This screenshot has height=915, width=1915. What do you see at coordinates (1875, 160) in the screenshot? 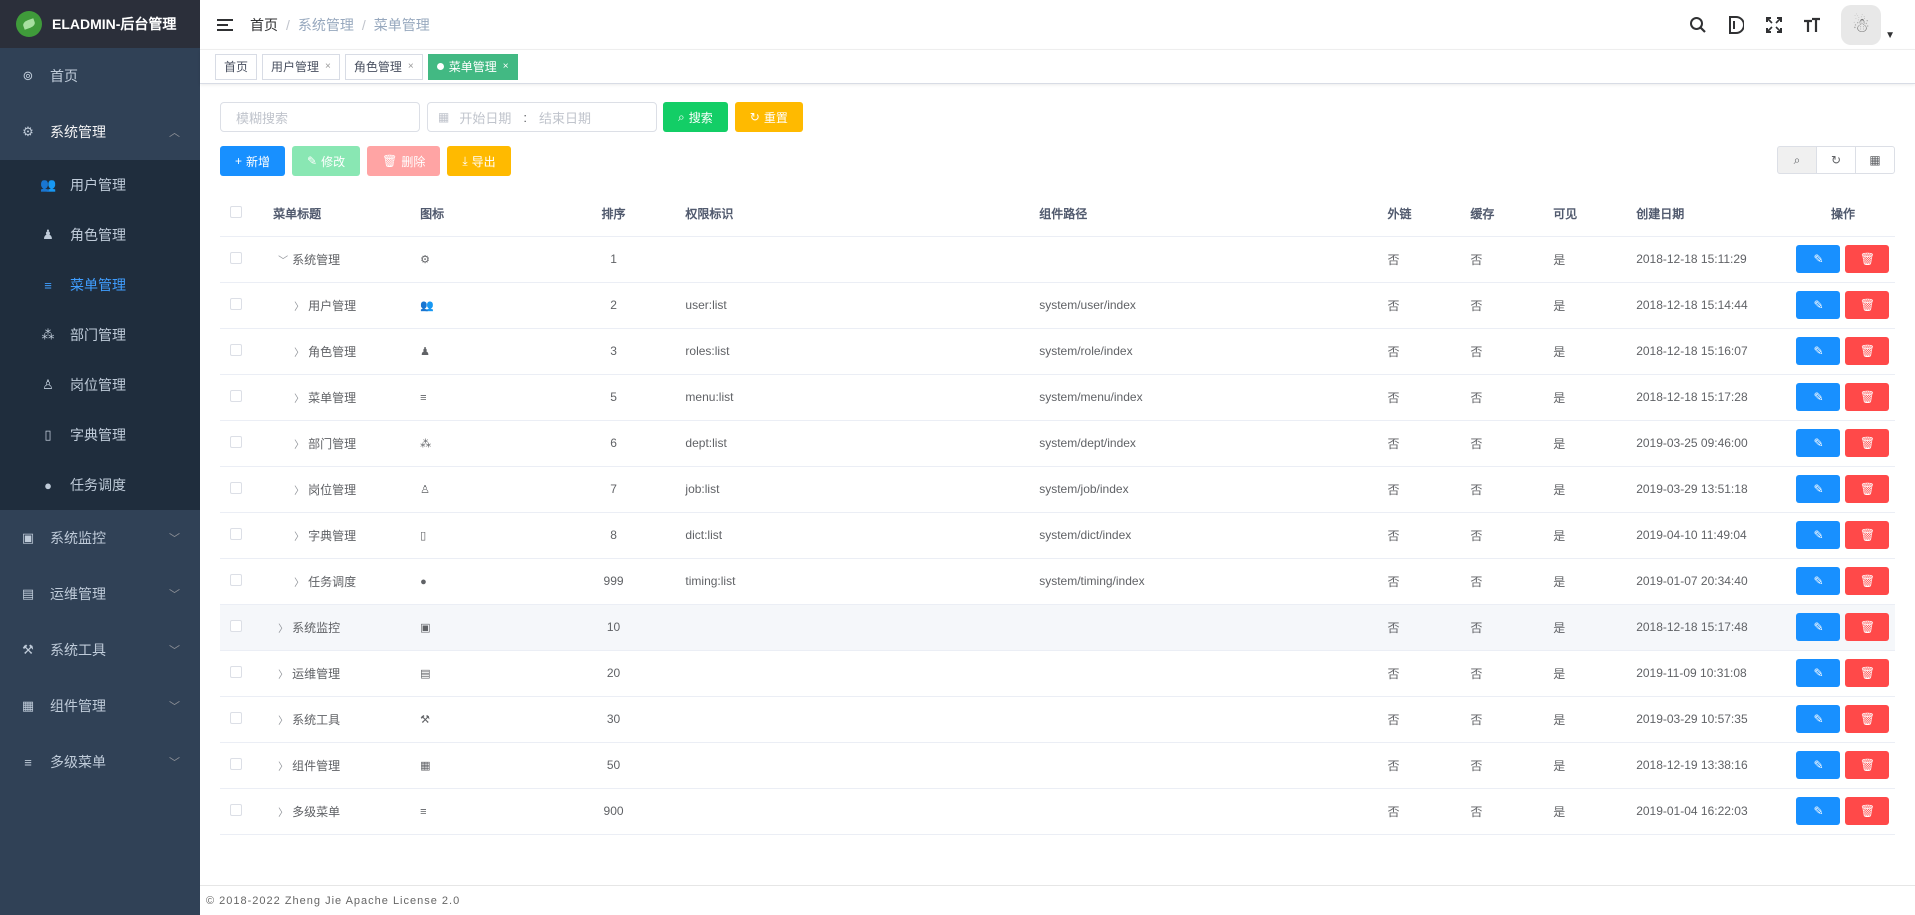
I see `columns-button: ▦` at bounding box center [1875, 160].